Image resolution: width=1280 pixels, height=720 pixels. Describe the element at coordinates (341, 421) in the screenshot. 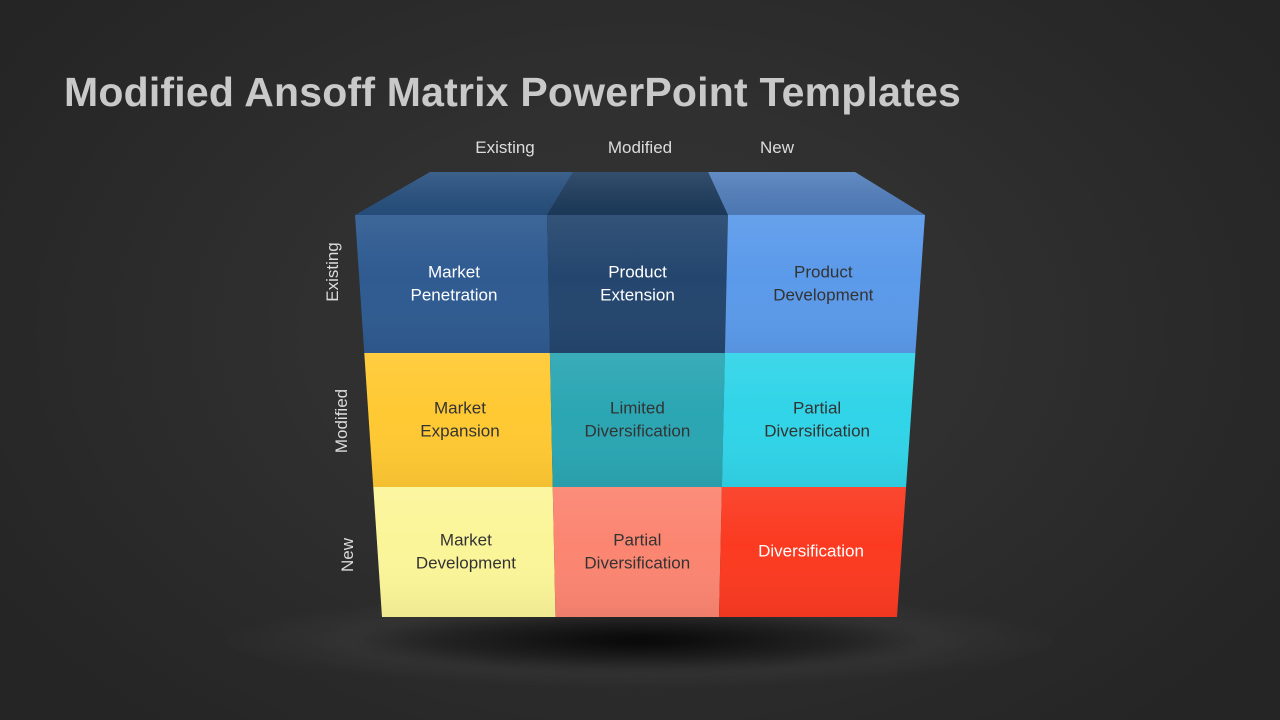

I see `row-header-modified: Modified` at that location.